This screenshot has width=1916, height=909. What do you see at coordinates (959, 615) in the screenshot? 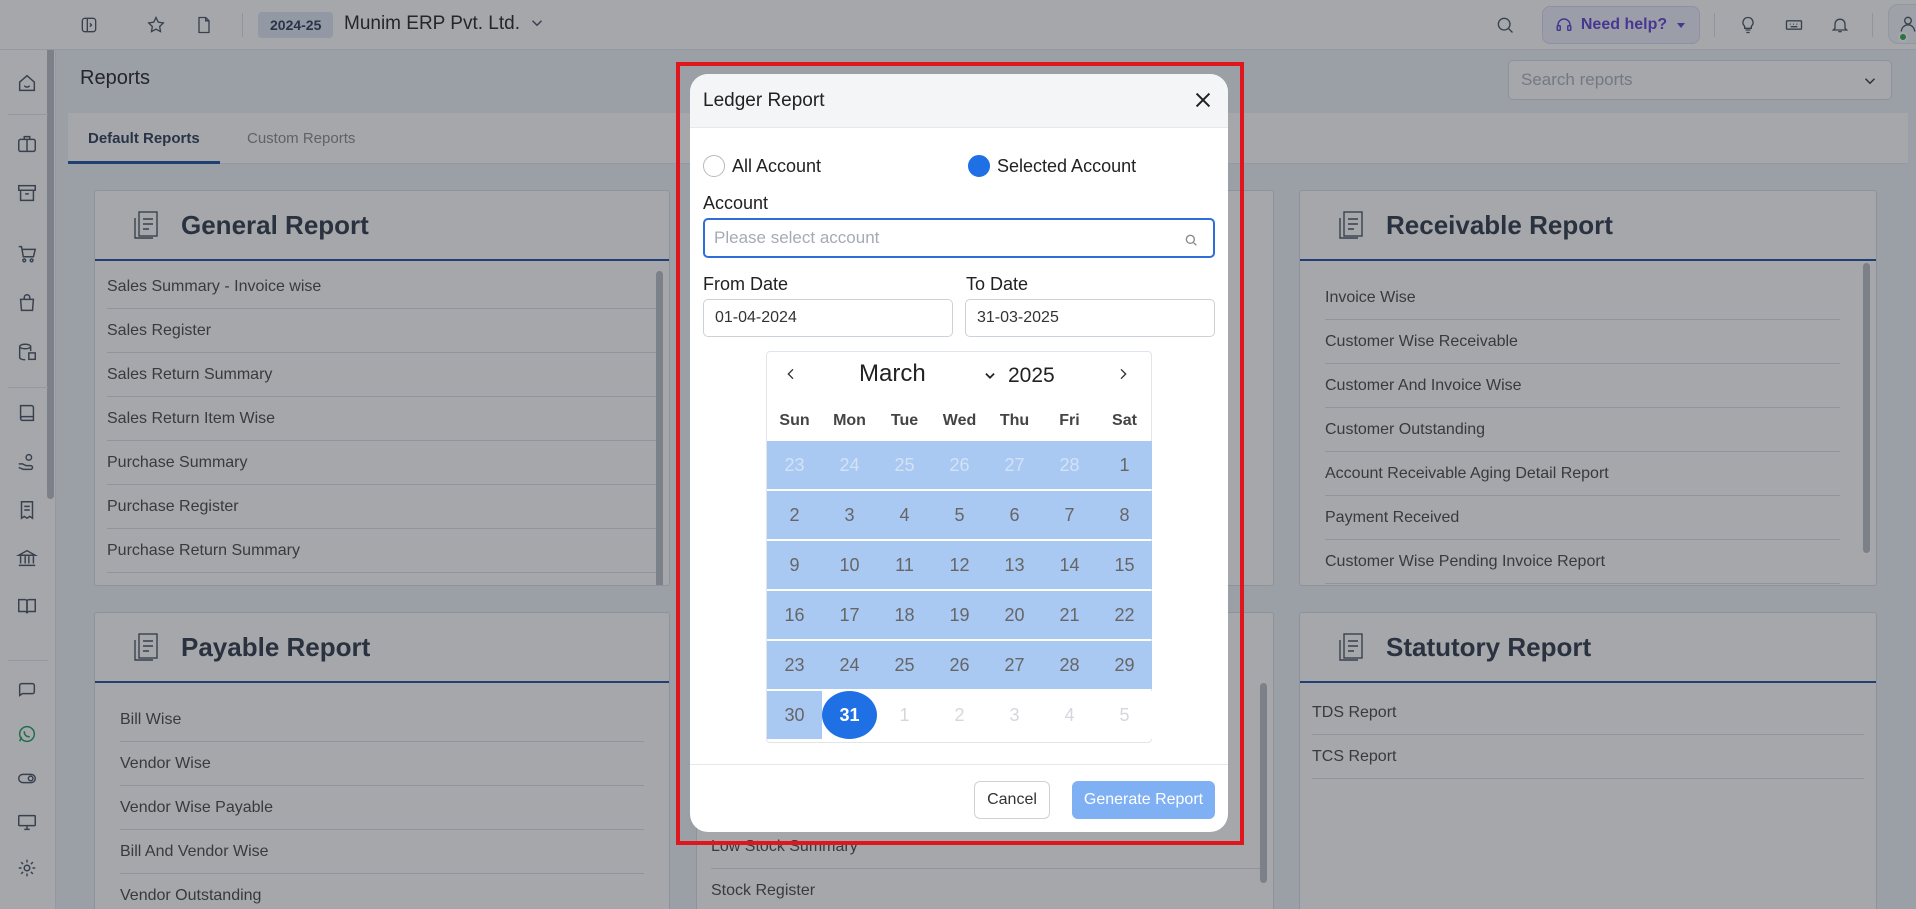
I see `calendar-day: 19` at bounding box center [959, 615].